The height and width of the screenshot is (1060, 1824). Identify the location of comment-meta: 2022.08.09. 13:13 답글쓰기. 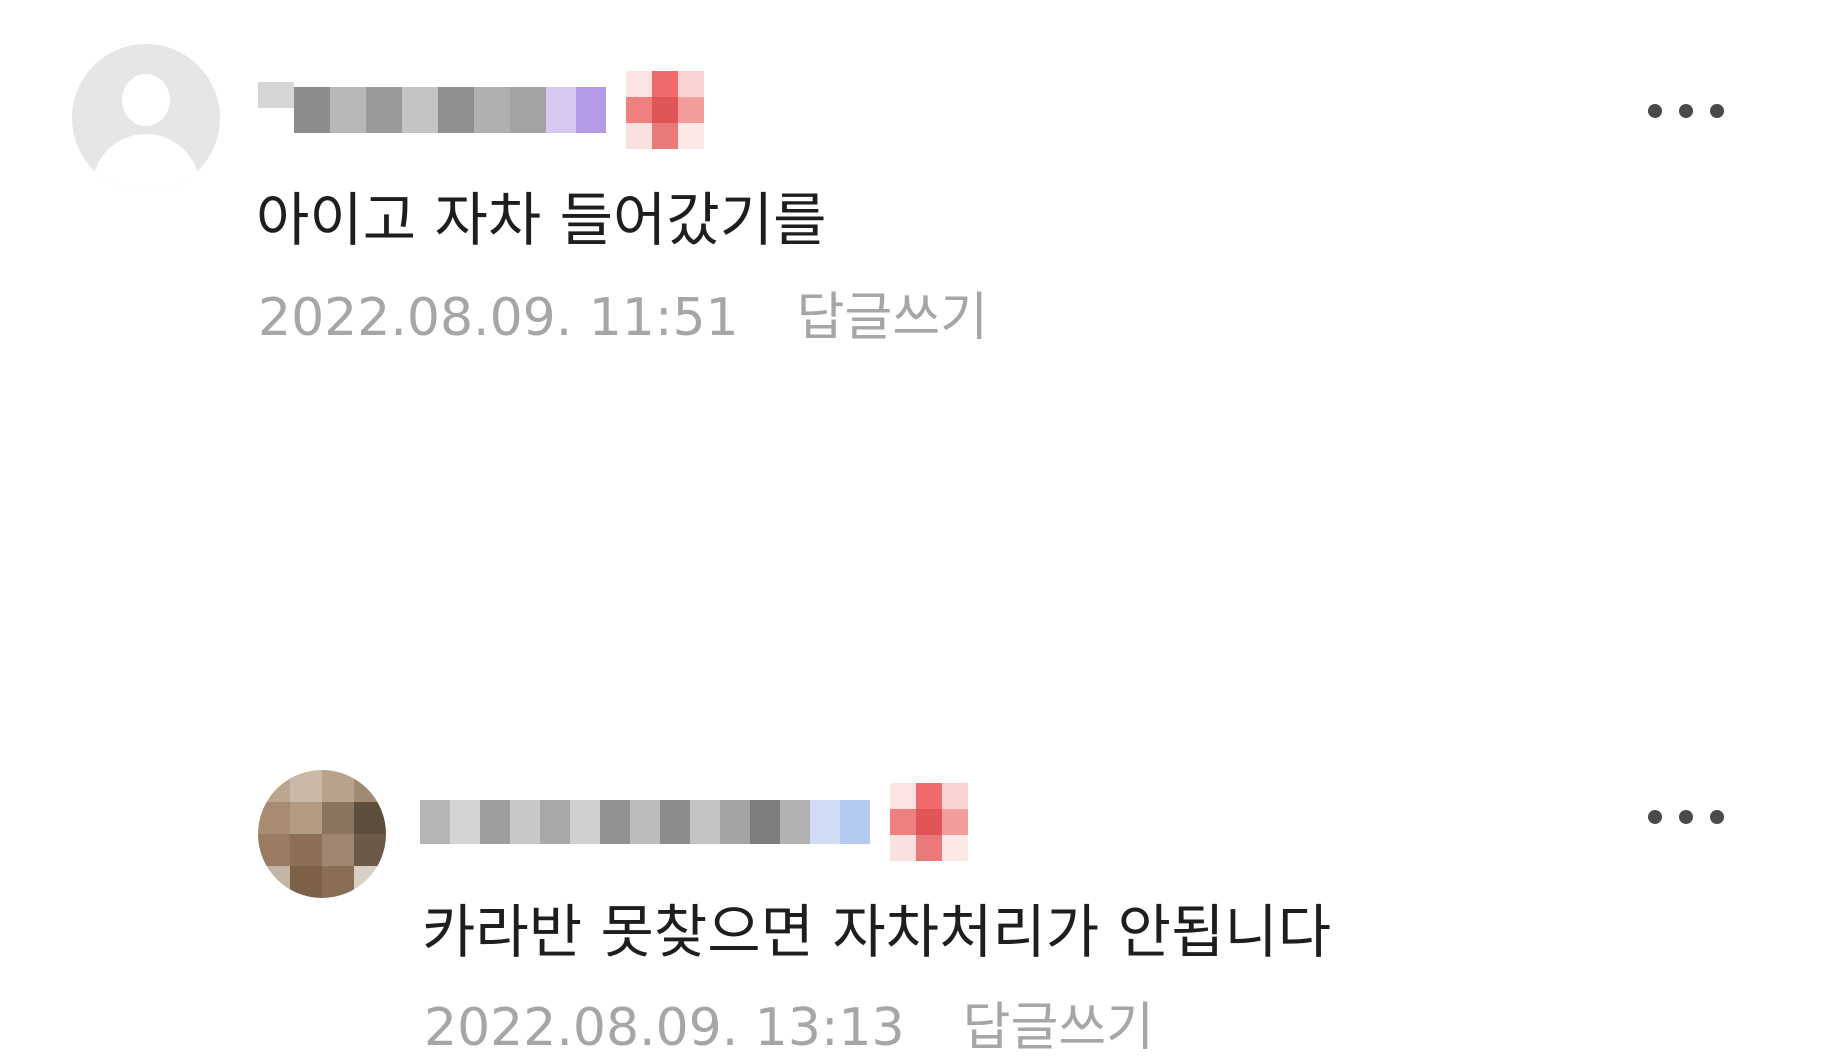
(789, 1028).